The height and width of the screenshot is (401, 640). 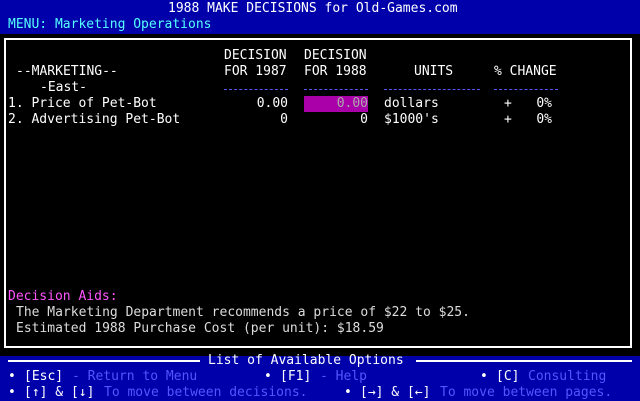 I want to click on esc-description: - Return to Menu, so click(x=135, y=376).